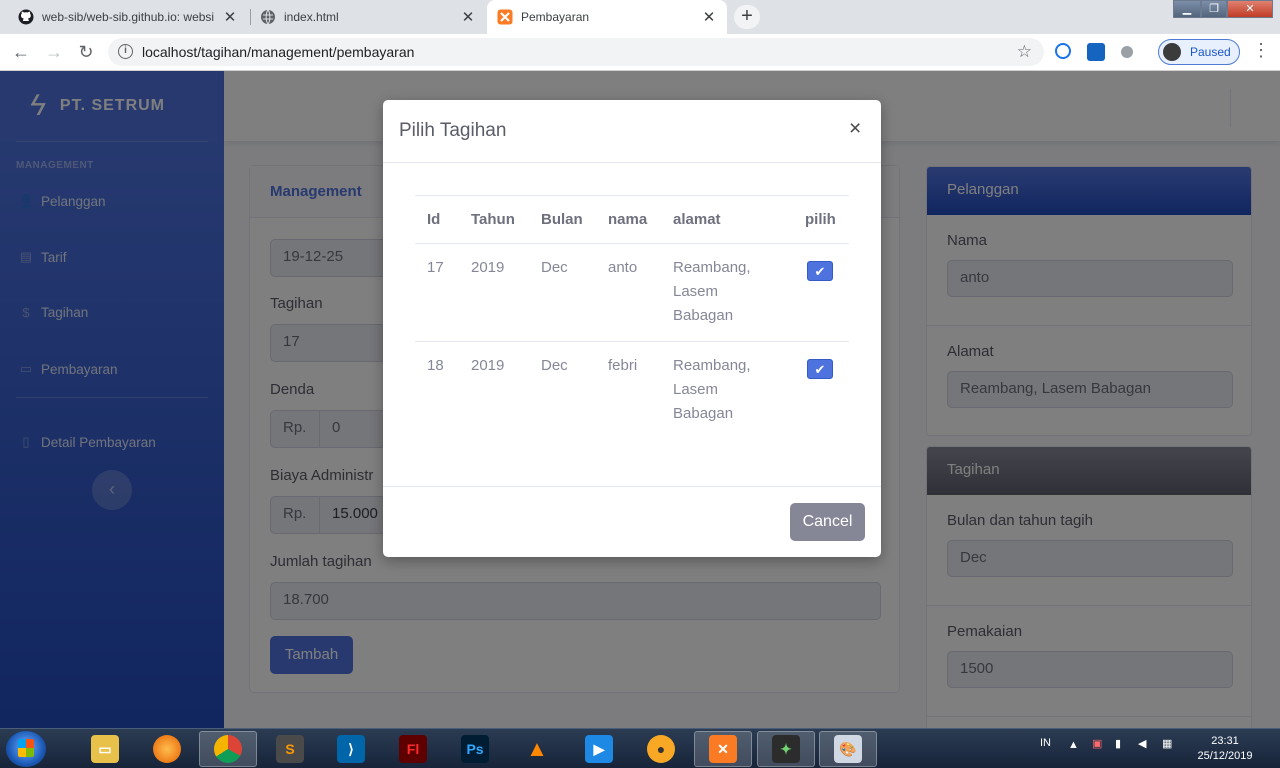 Image resolution: width=1280 pixels, height=768 pixels. Describe the element at coordinates (1225, 756) in the screenshot. I see `clock-date: 25/12/2019` at that location.